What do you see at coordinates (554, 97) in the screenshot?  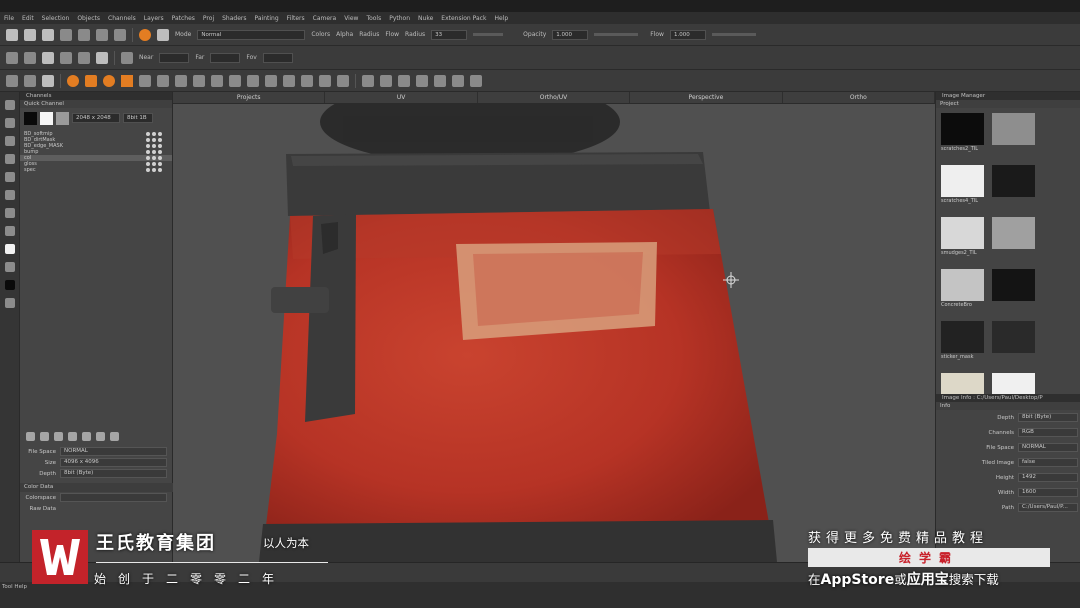 I see `tab-ortho-uv: Ortho/UV` at bounding box center [554, 97].